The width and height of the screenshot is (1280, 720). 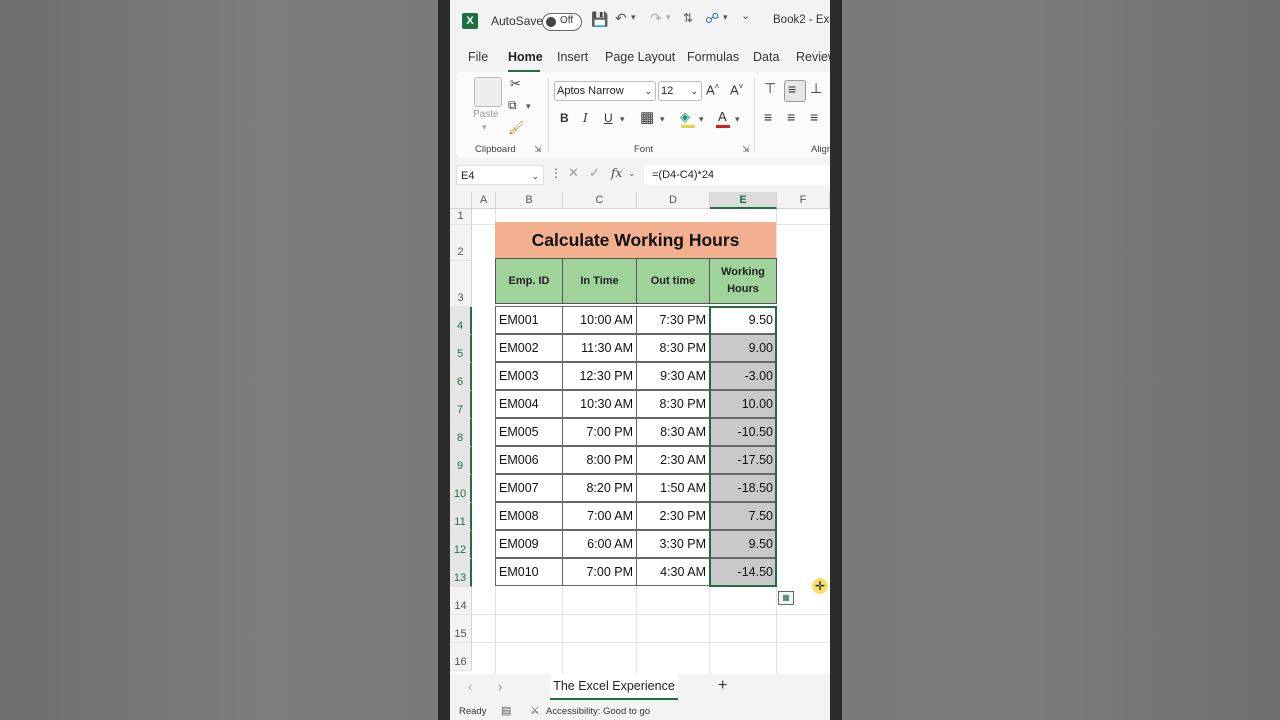 What do you see at coordinates (743, 376) in the screenshot?
I see `cell-working-hours: -3.00` at bounding box center [743, 376].